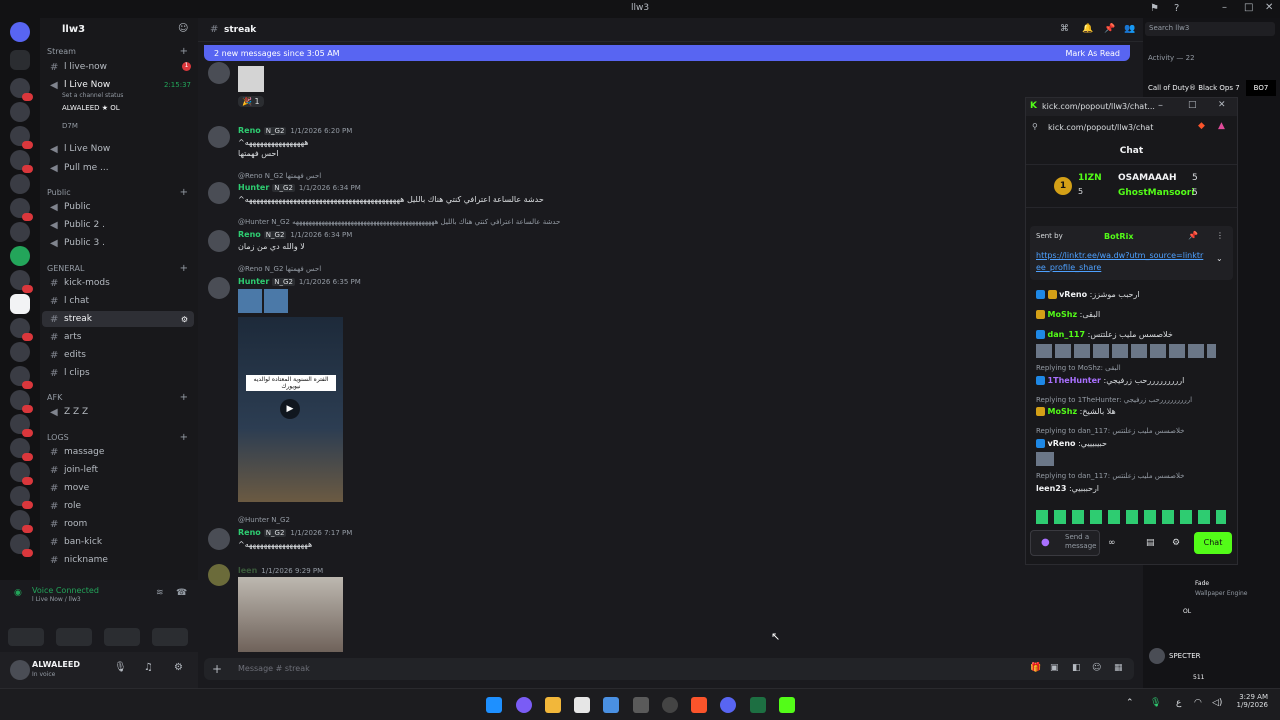 The height and width of the screenshot is (720, 1280). What do you see at coordinates (59, 192) in the screenshot?
I see `category-public: Public` at bounding box center [59, 192].